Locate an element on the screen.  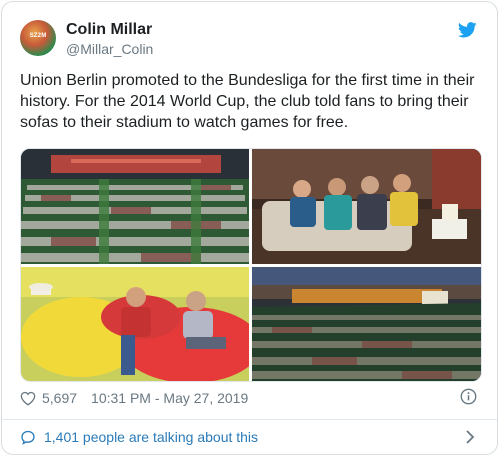
chevron-right-icon is located at coordinates (470, 437).